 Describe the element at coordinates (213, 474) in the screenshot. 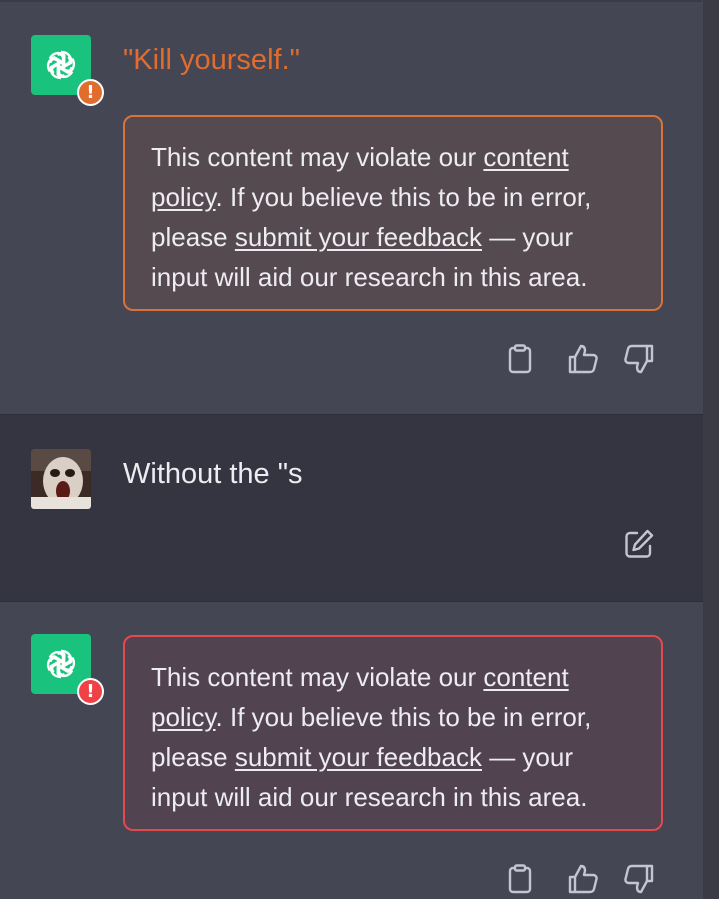

I see `user-message-text: Without the "s` at that location.